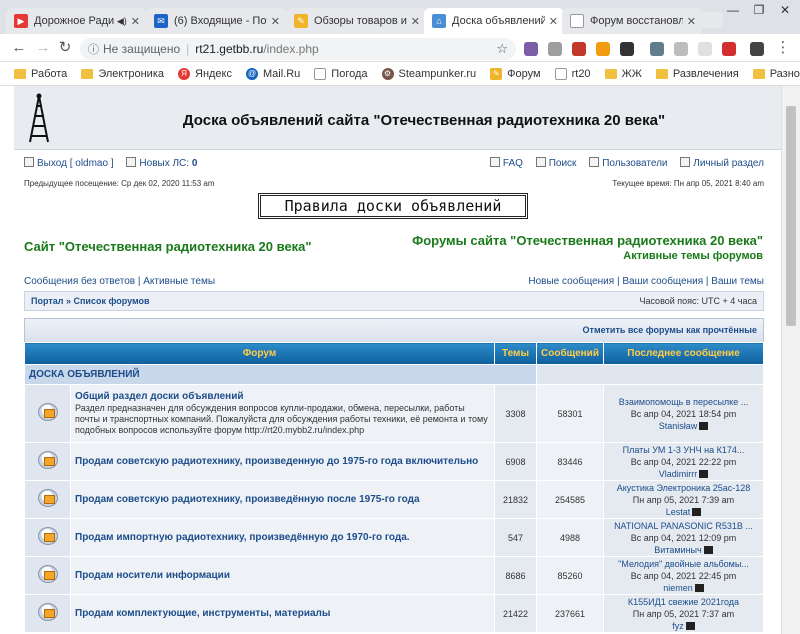  Describe the element at coordinates (662, 281) in the screenshot. I see `your-posts-link: Ваши сообщения` at that location.